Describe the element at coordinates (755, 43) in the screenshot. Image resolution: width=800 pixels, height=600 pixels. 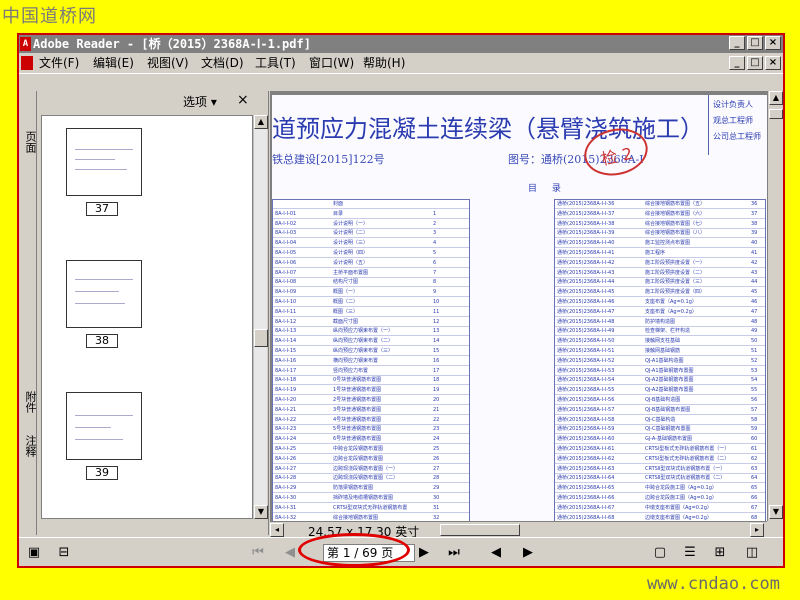
I see `maximize-button: □` at that location.